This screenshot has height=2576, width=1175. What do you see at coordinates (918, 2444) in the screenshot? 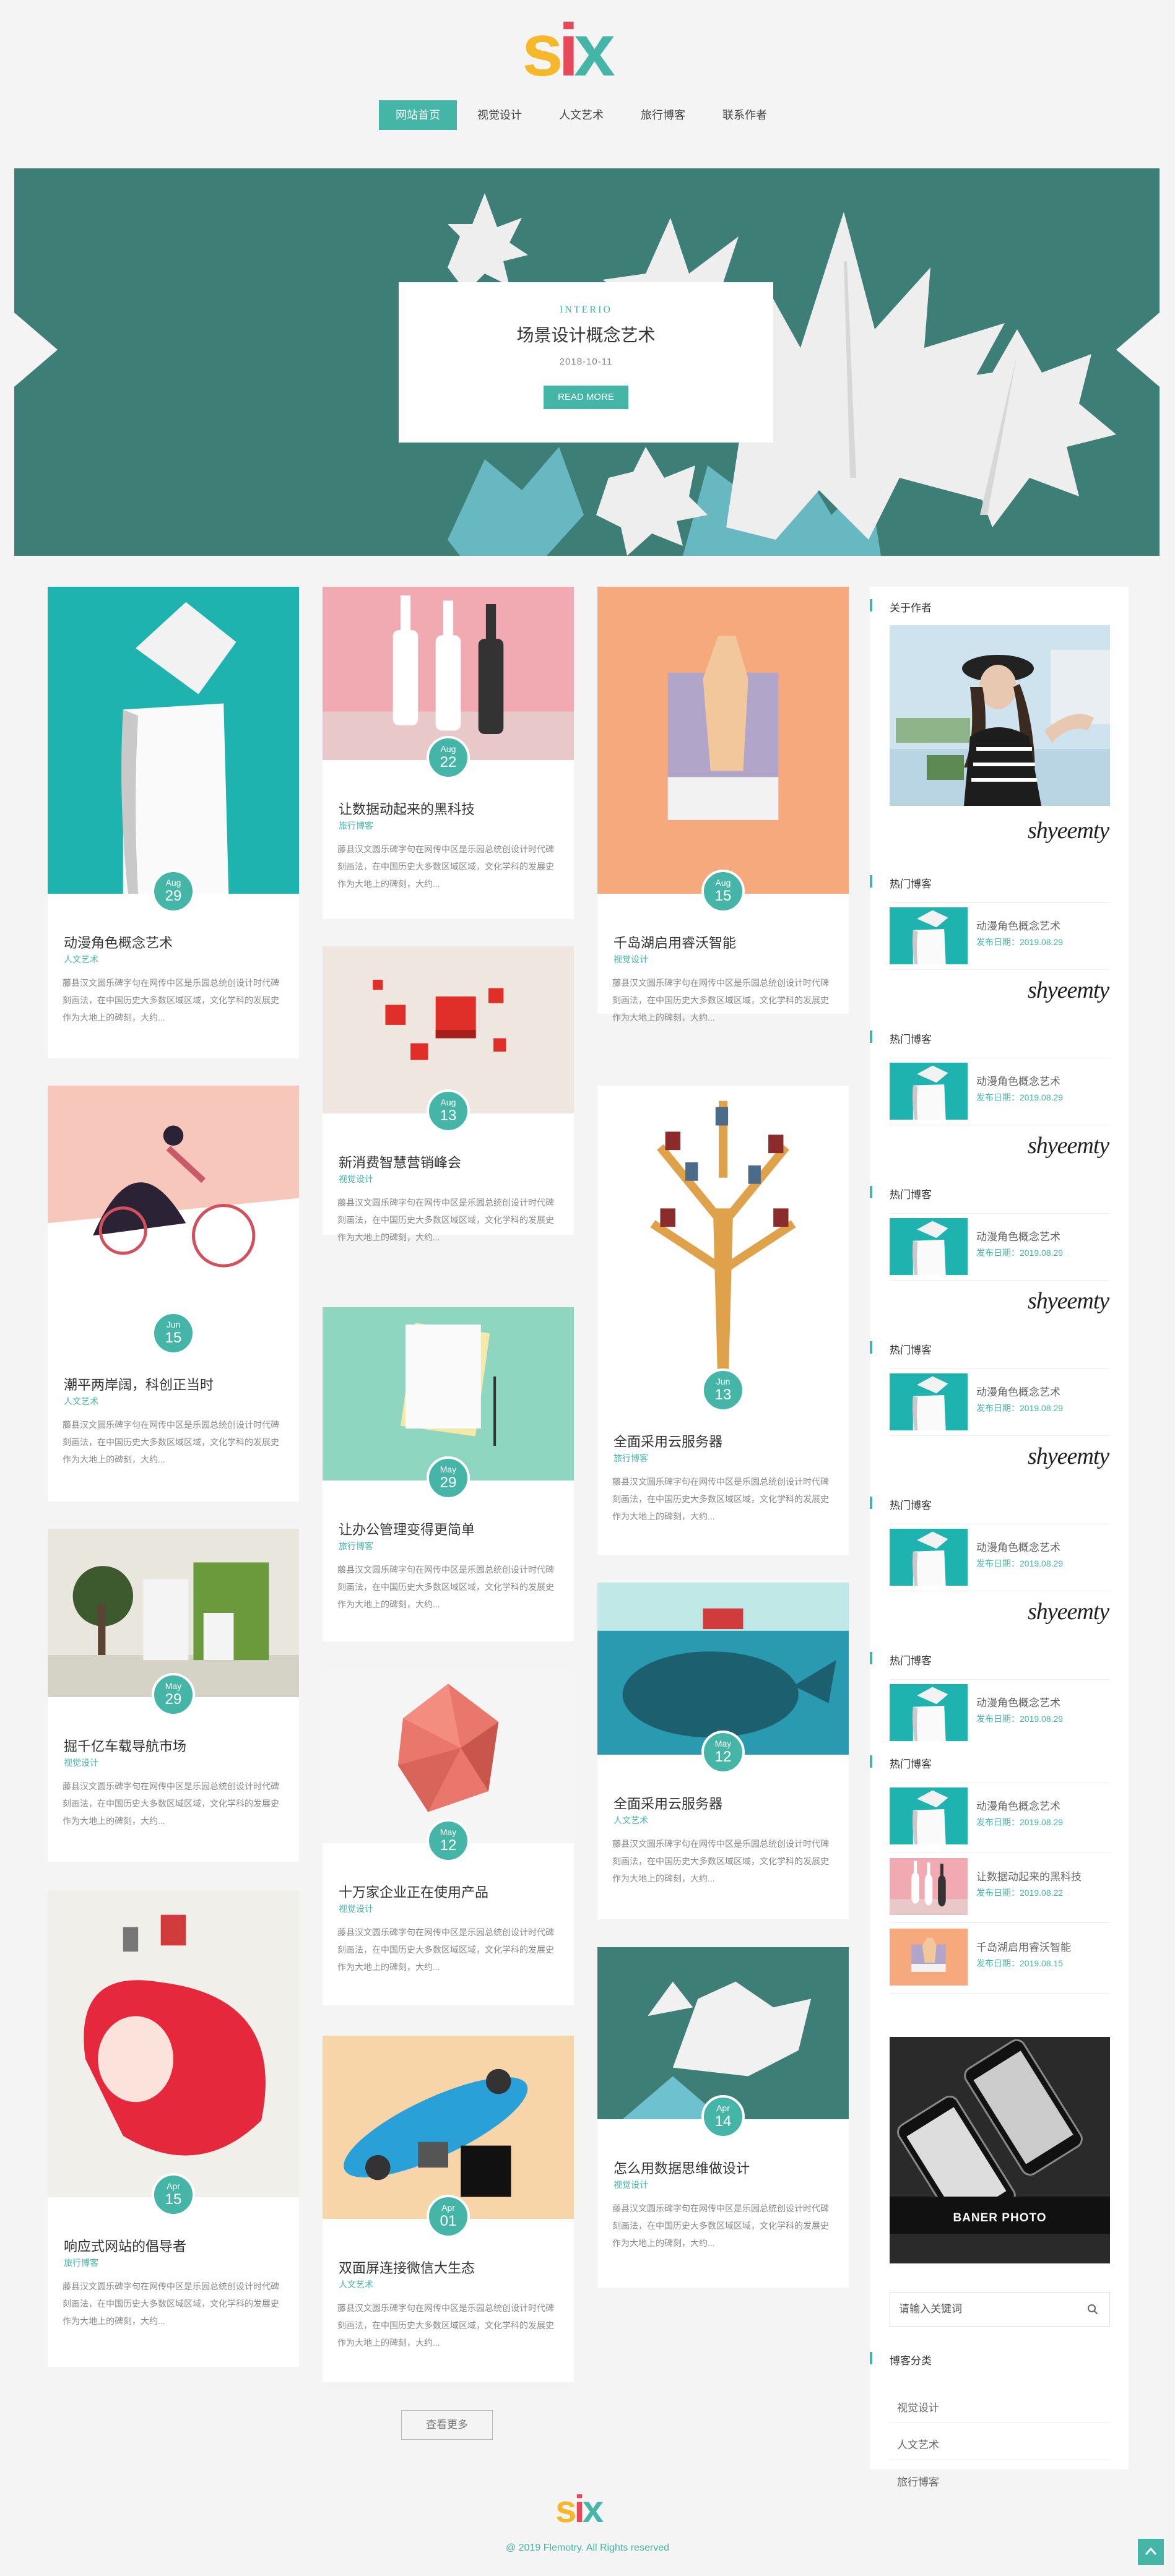
I see `category-humanities-art: 人文艺术` at bounding box center [918, 2444].